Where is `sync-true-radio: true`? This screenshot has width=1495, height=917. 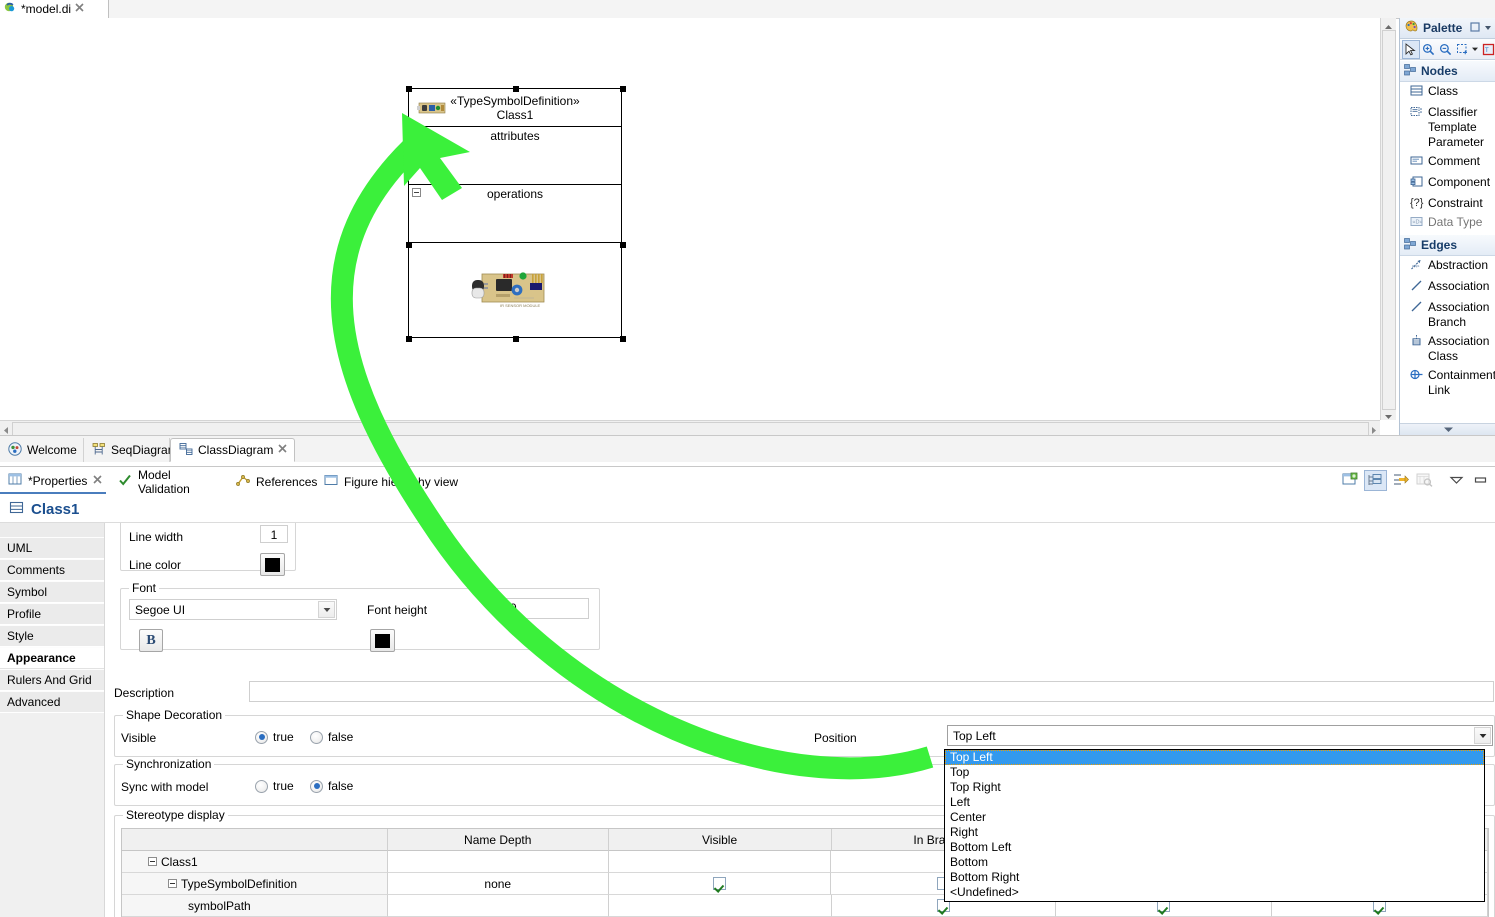 sync-true-radio: true is located at coordinates (274, 786).